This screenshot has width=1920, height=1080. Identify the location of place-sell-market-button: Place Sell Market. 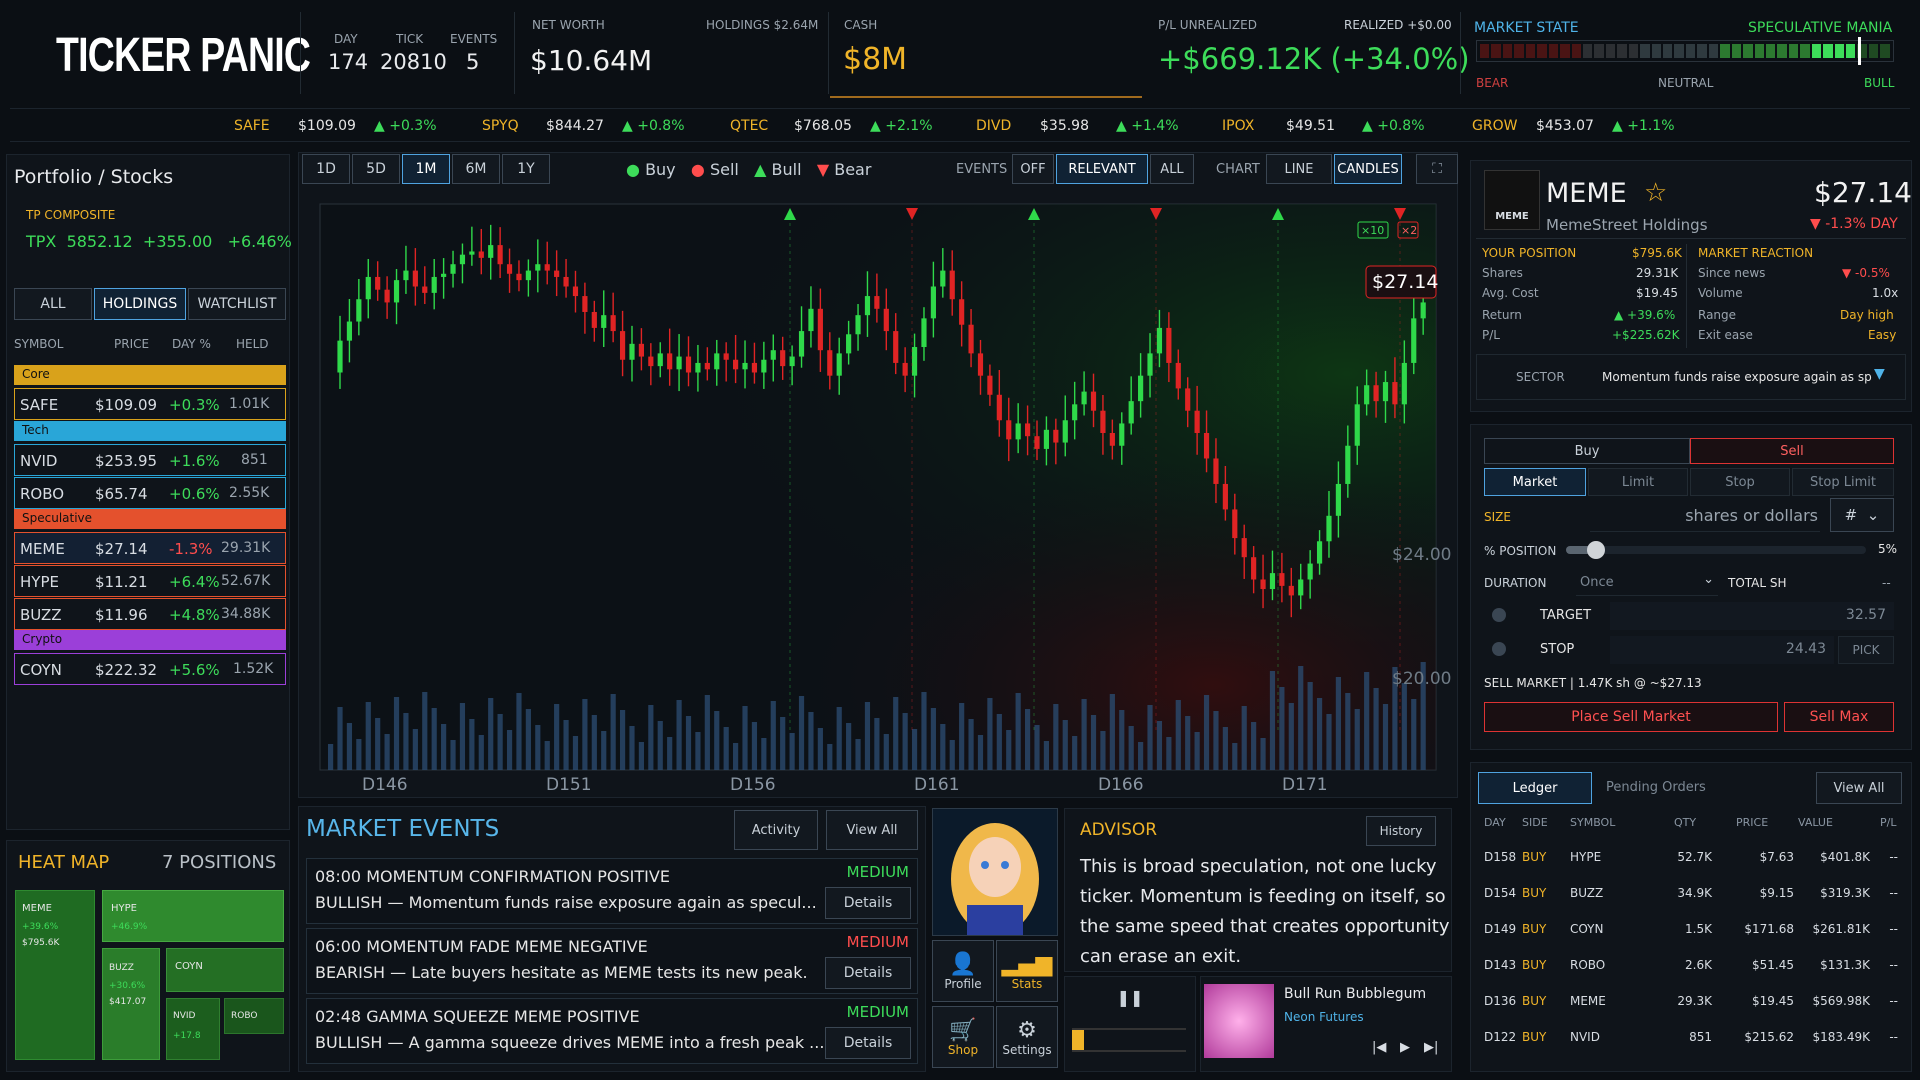
(1631, 717).